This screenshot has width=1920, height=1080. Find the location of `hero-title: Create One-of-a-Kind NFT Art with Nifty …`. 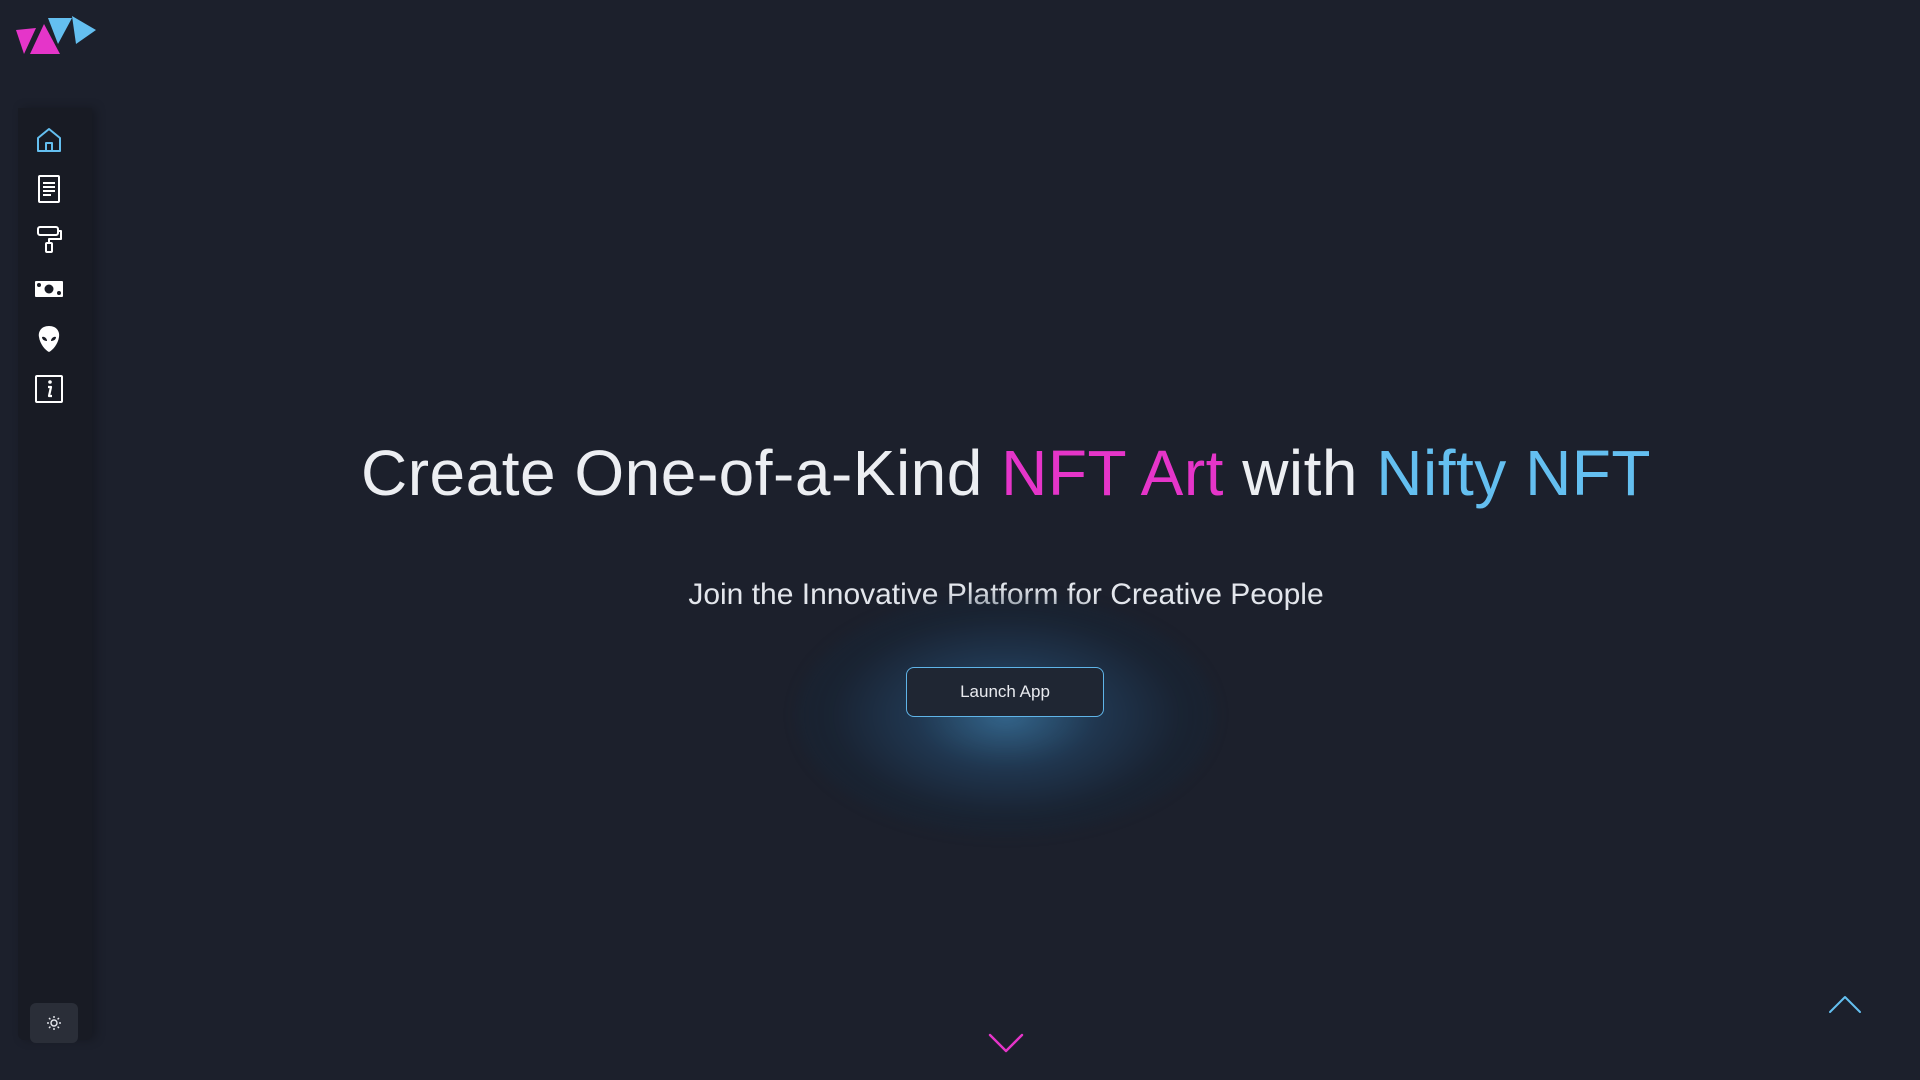

hero-title: Create One-of-a-Kind NFT Art with Nifty … is located at coordinates (960, 473).